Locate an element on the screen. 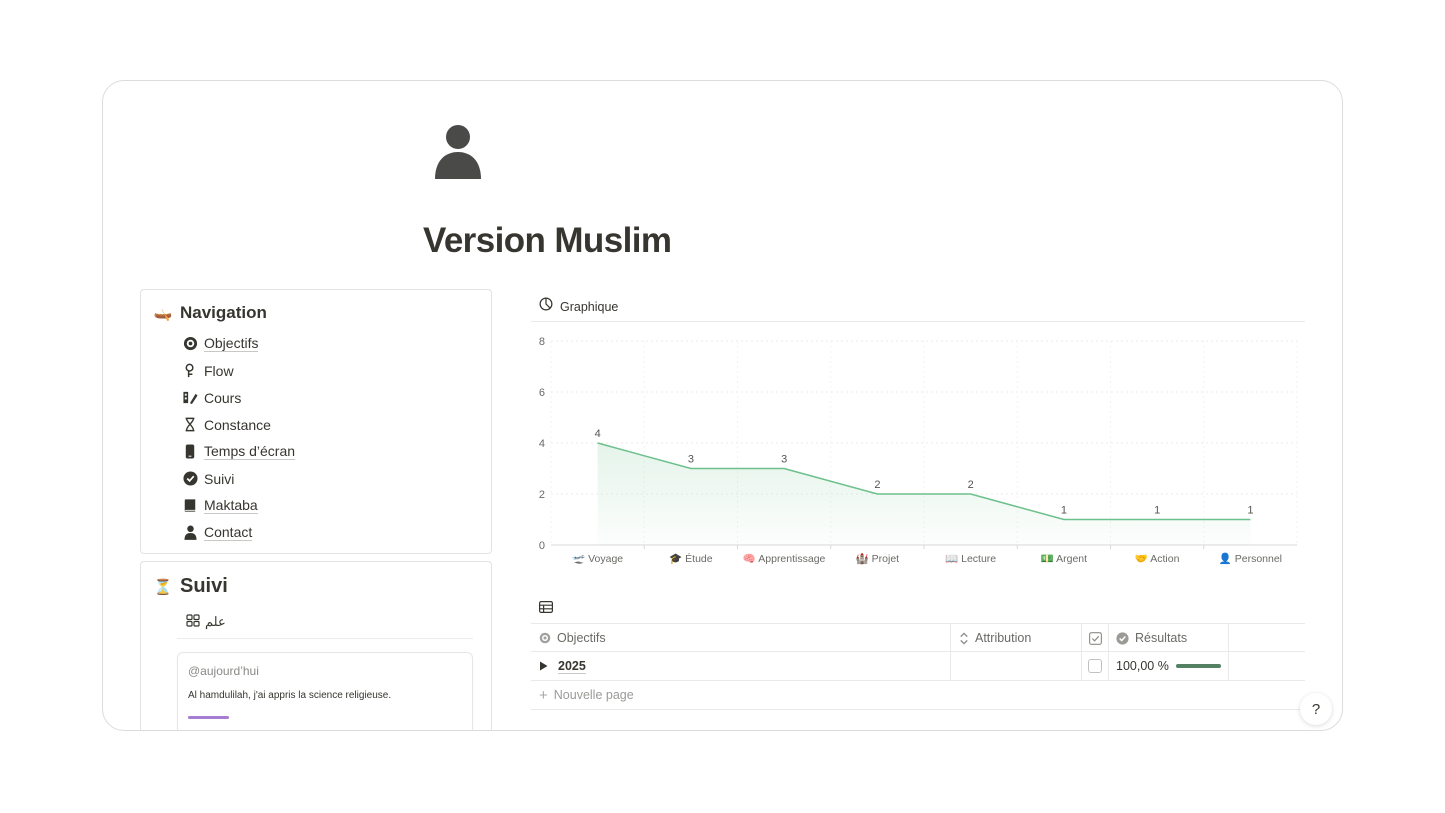  nav-item-label: Cours is located at coordinates (223, 397).